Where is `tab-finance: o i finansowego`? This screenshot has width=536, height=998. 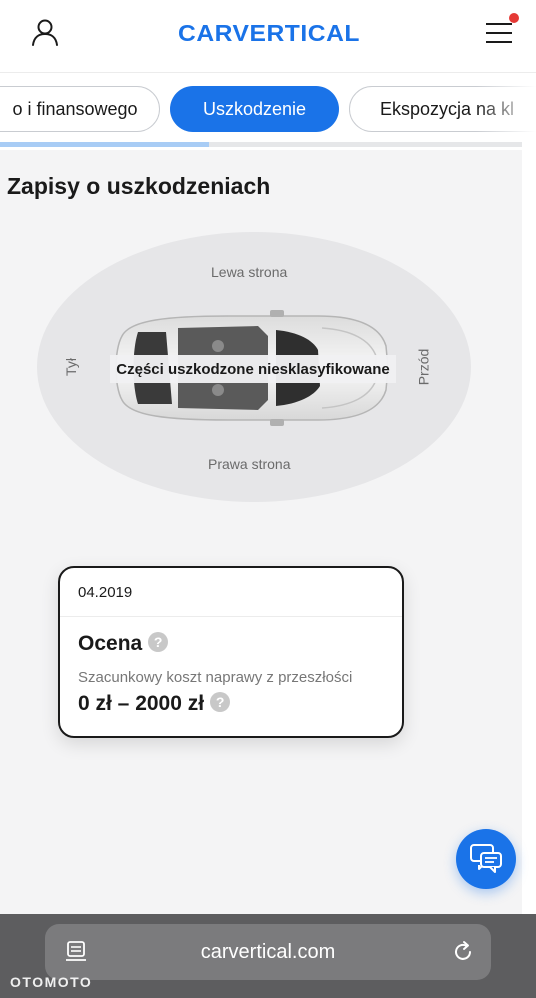
tab-finance: o i finansowego is located at coordinates (80, 109).